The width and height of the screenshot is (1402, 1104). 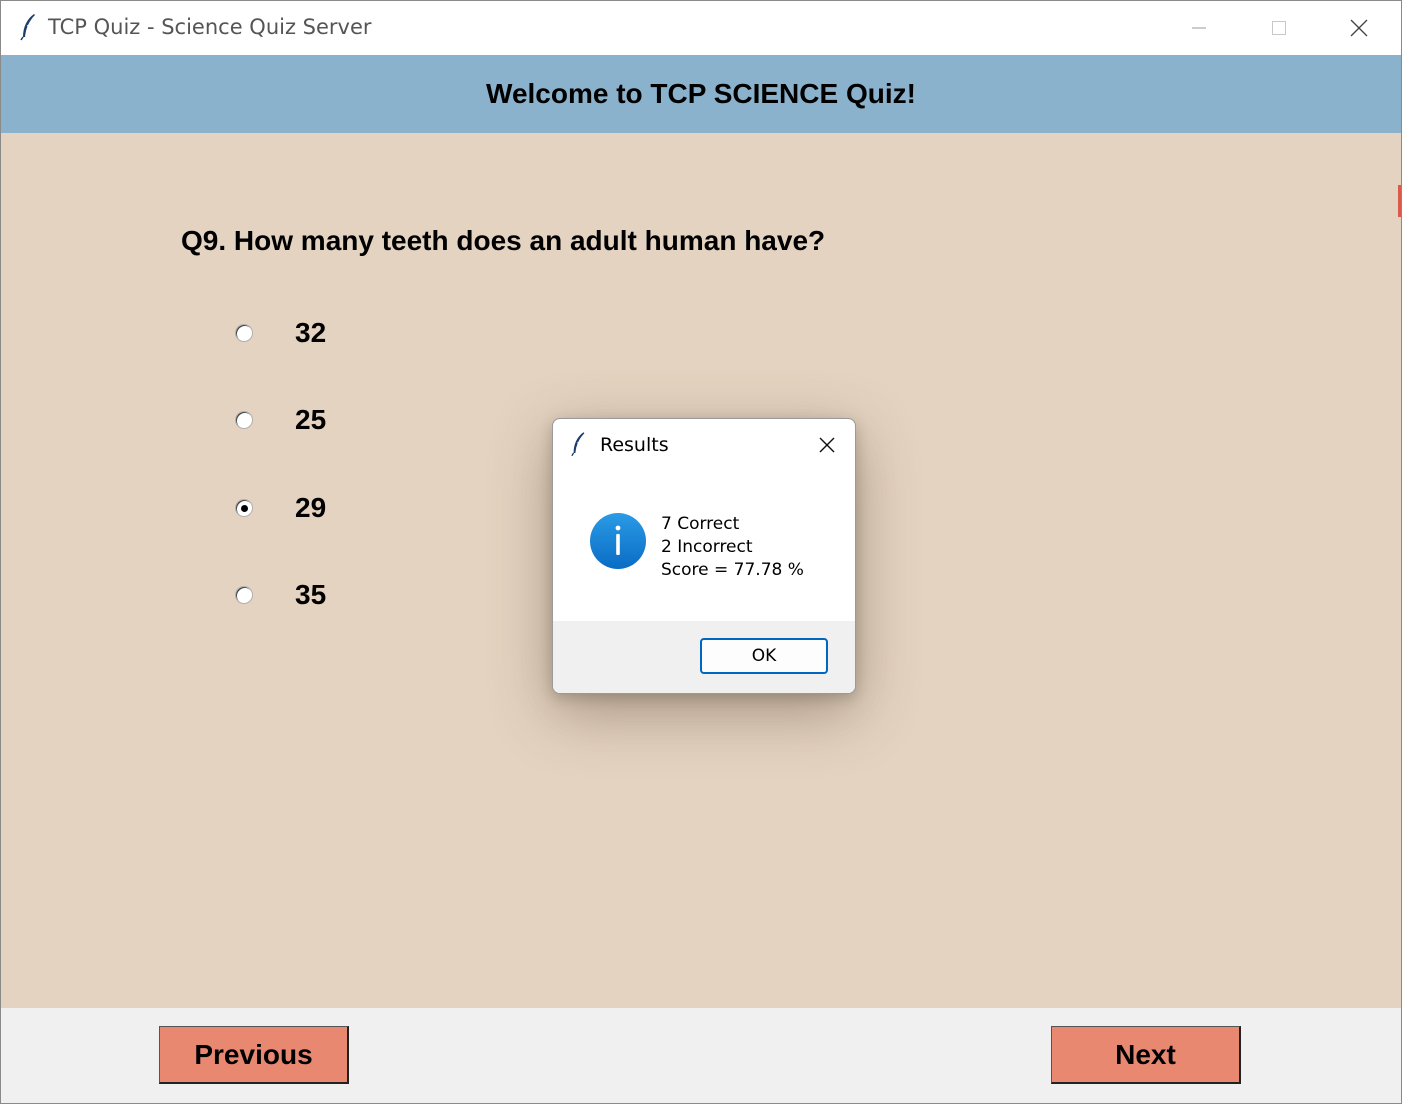 I want to click on close-button, so click(x=1359, y=28).